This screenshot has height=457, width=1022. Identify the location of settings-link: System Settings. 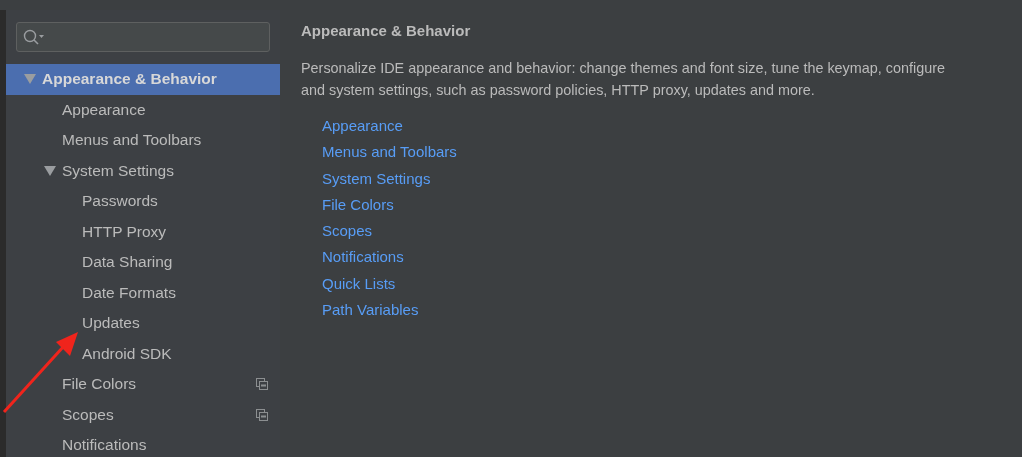
(376, 178).